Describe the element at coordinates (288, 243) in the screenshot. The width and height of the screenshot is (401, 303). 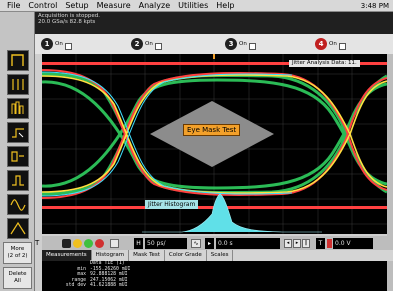
I see `delay-left-button: ◂` at that location.